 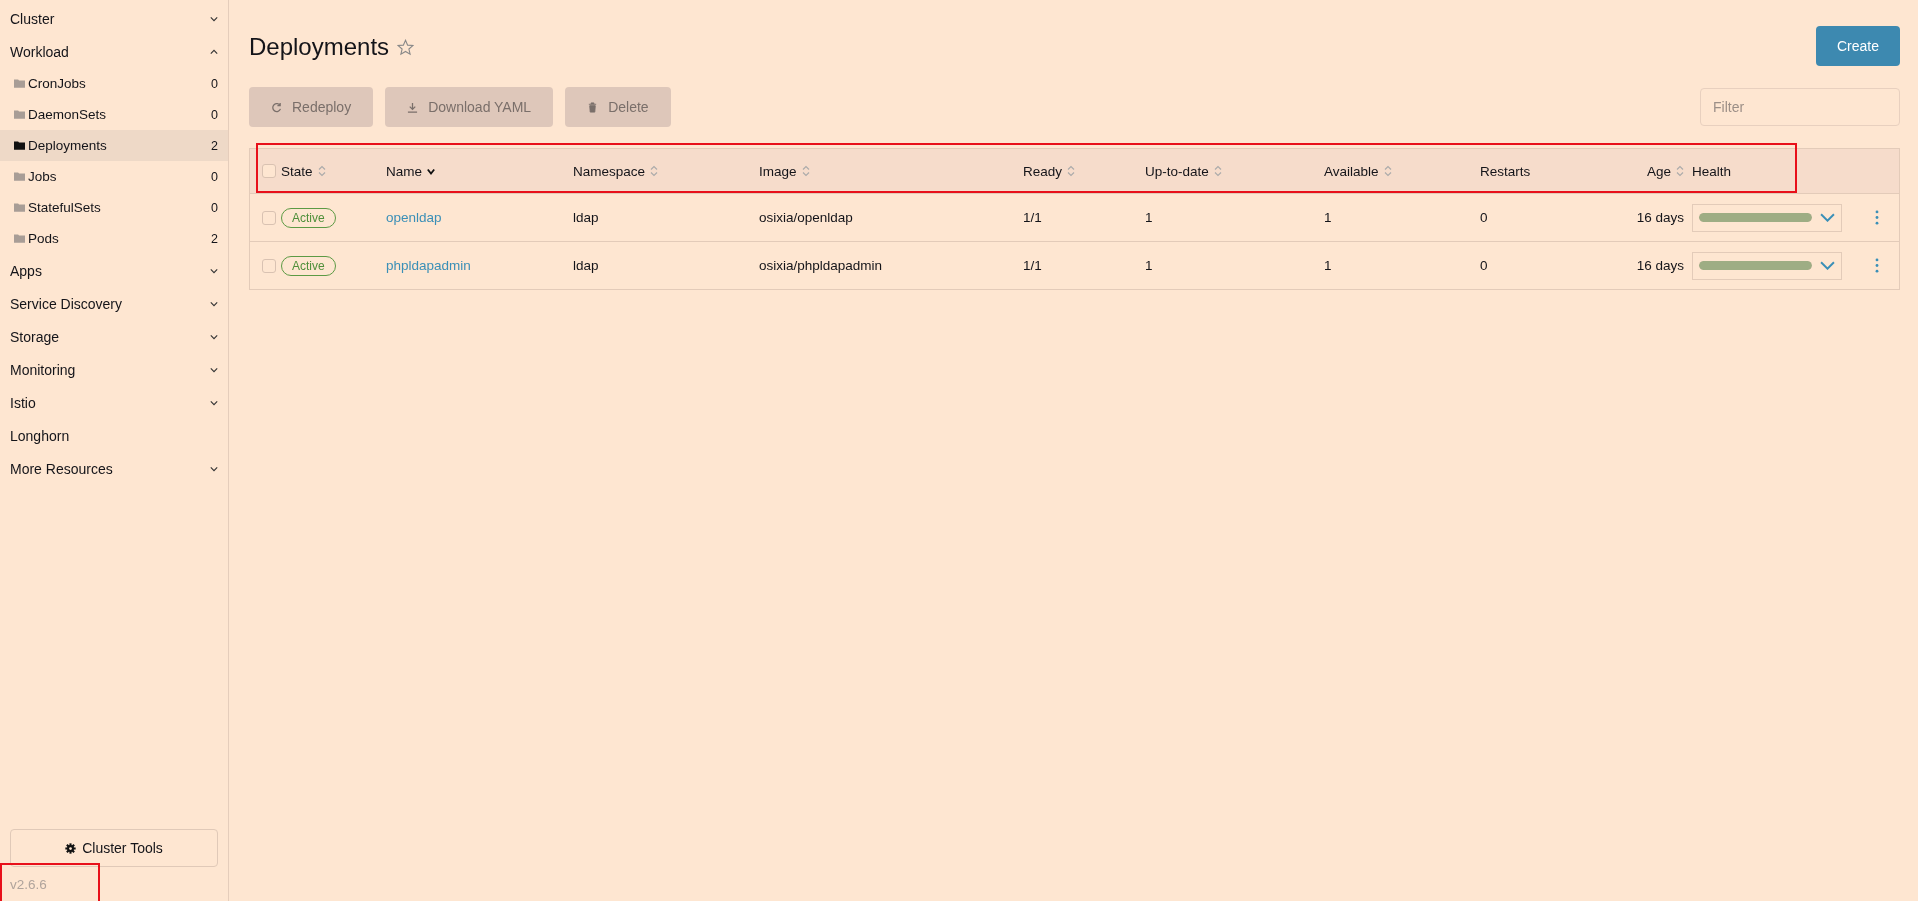 I want to click on nav-group: More Resources, so click(x=114, y=468).